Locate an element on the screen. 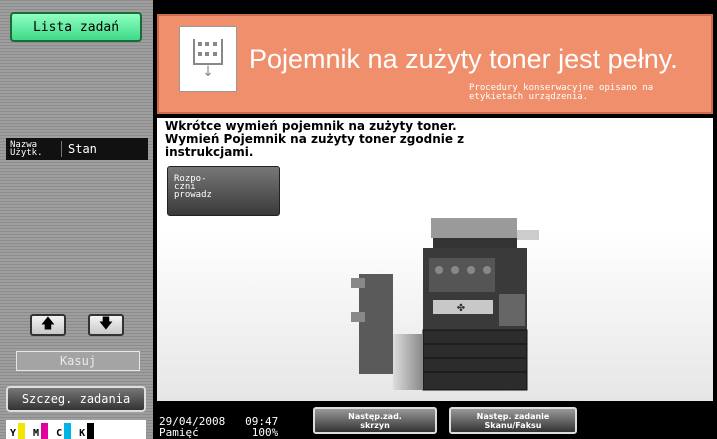  toner-label: K is located at coordinates (82, 433).